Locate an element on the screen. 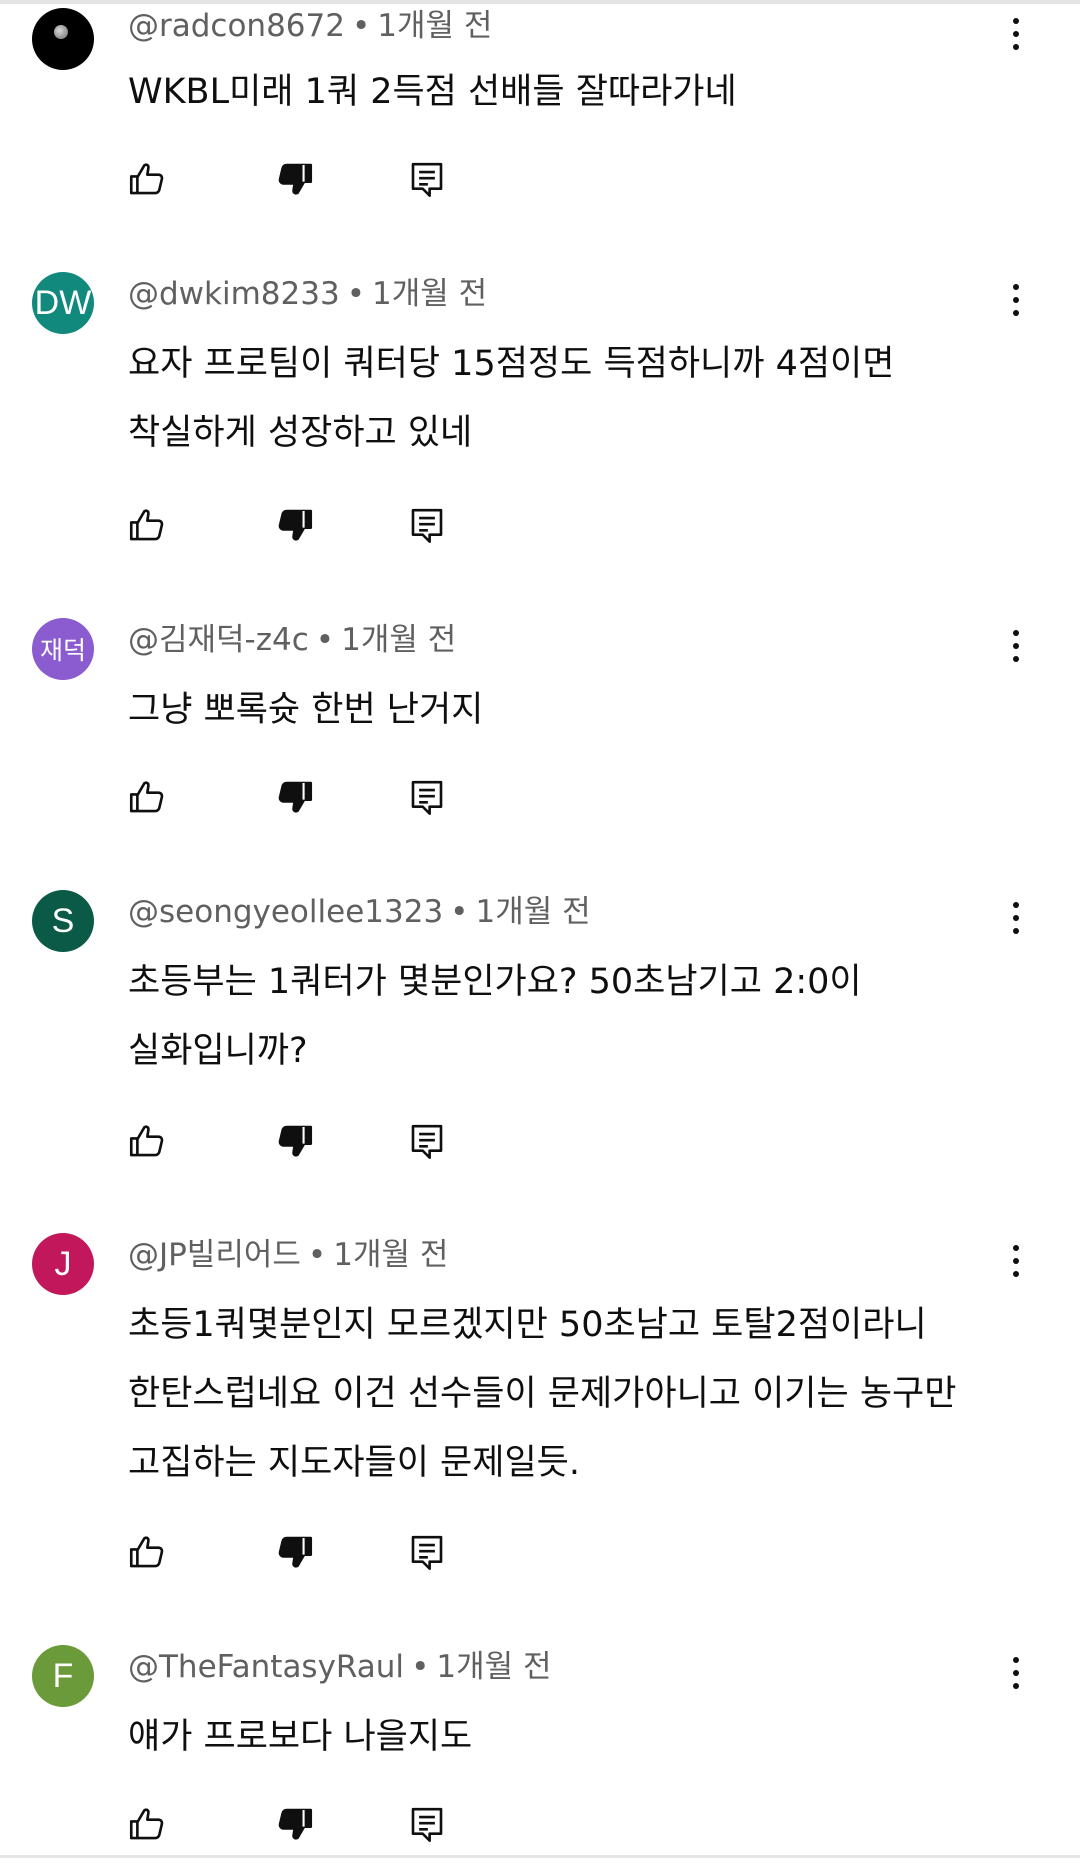 The image size is (1080, 1867). avatar: DW is located at coordinates (63, 303).